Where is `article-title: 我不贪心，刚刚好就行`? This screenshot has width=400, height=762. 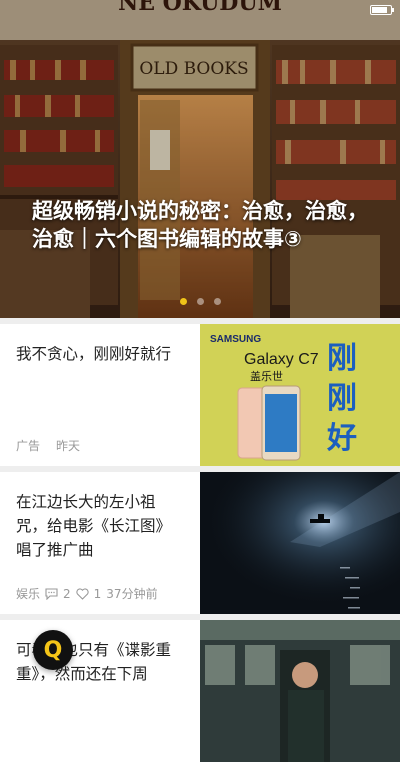 article-title: 我不贪心，刚刚好就行 is located at coordinates (96, 354).